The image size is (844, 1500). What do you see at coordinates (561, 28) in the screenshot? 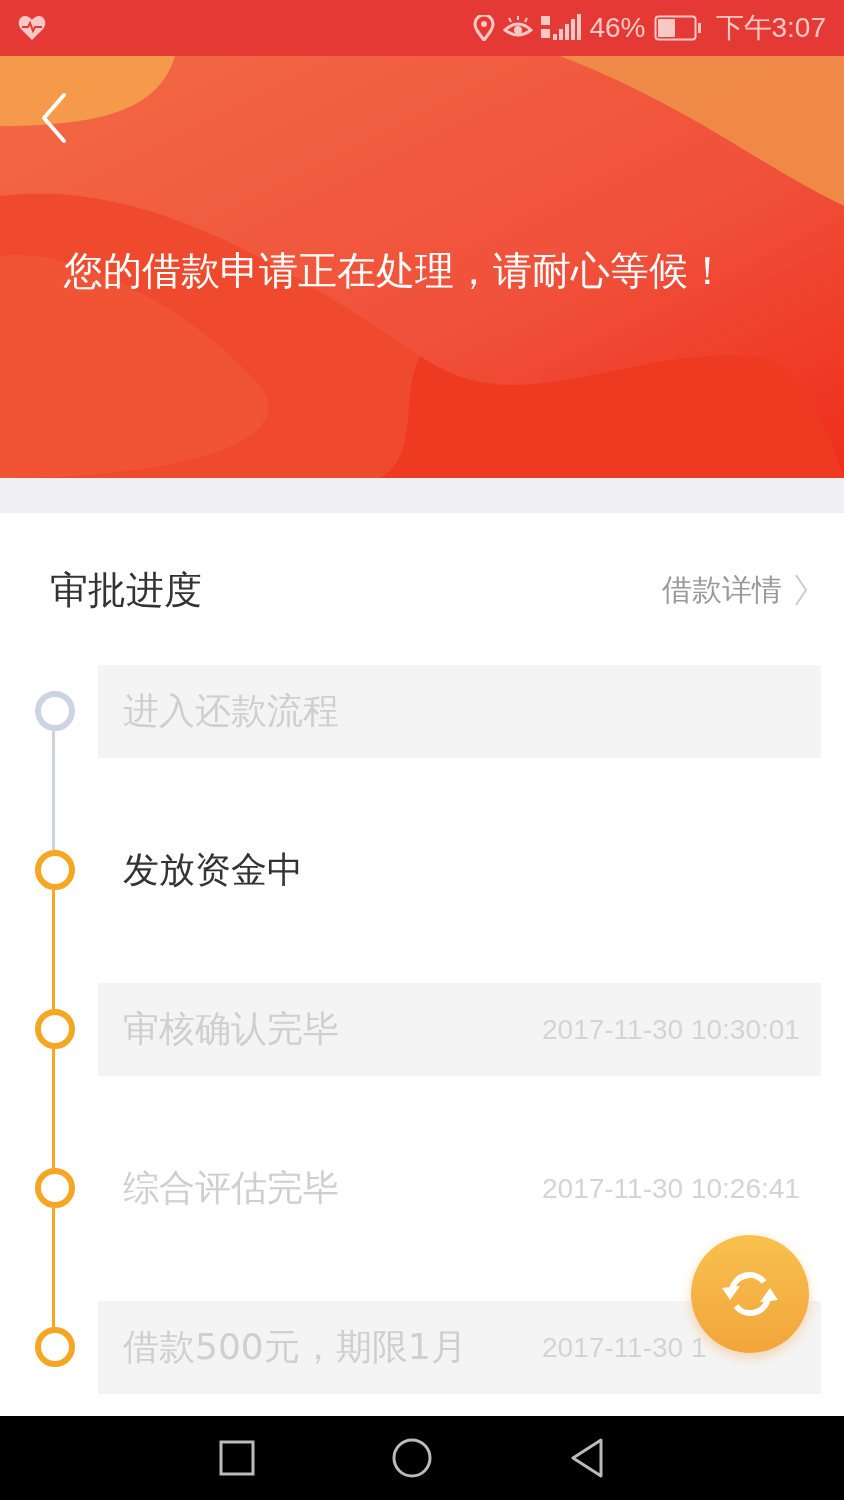
I see `signal-icon` at bounding box center [561, 28].